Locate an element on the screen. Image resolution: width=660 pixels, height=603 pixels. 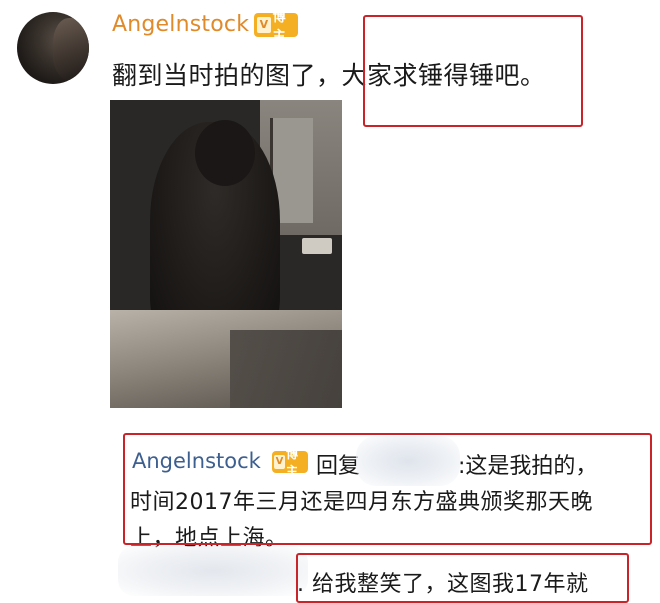
vip-icon: V is located at coordinates (264, 25).